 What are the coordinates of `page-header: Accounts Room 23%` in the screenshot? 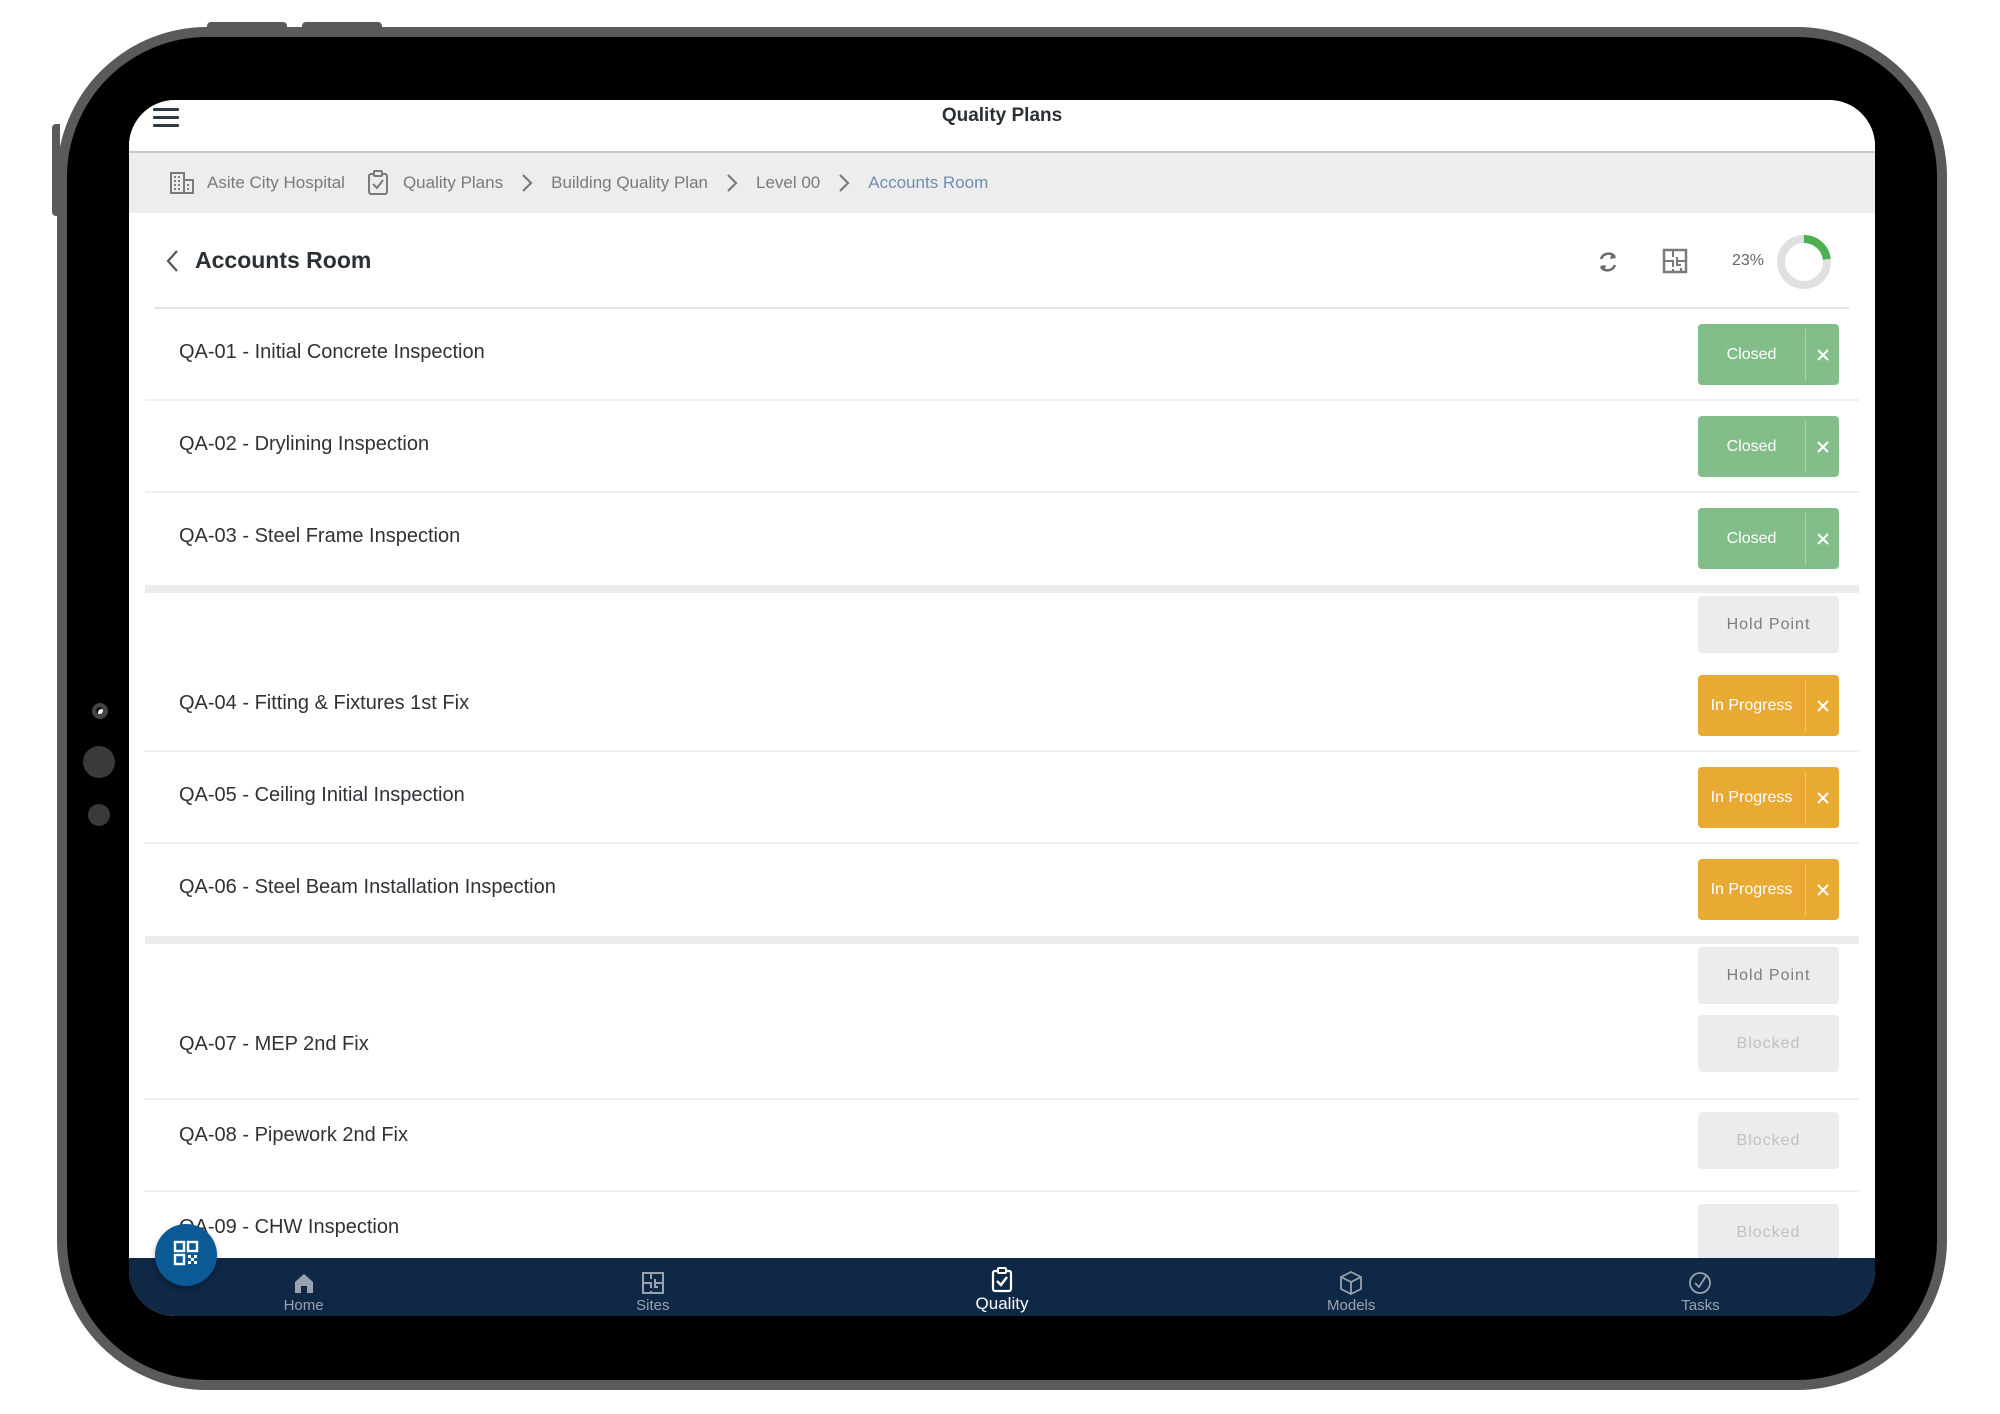 It's located at (1002, 261).